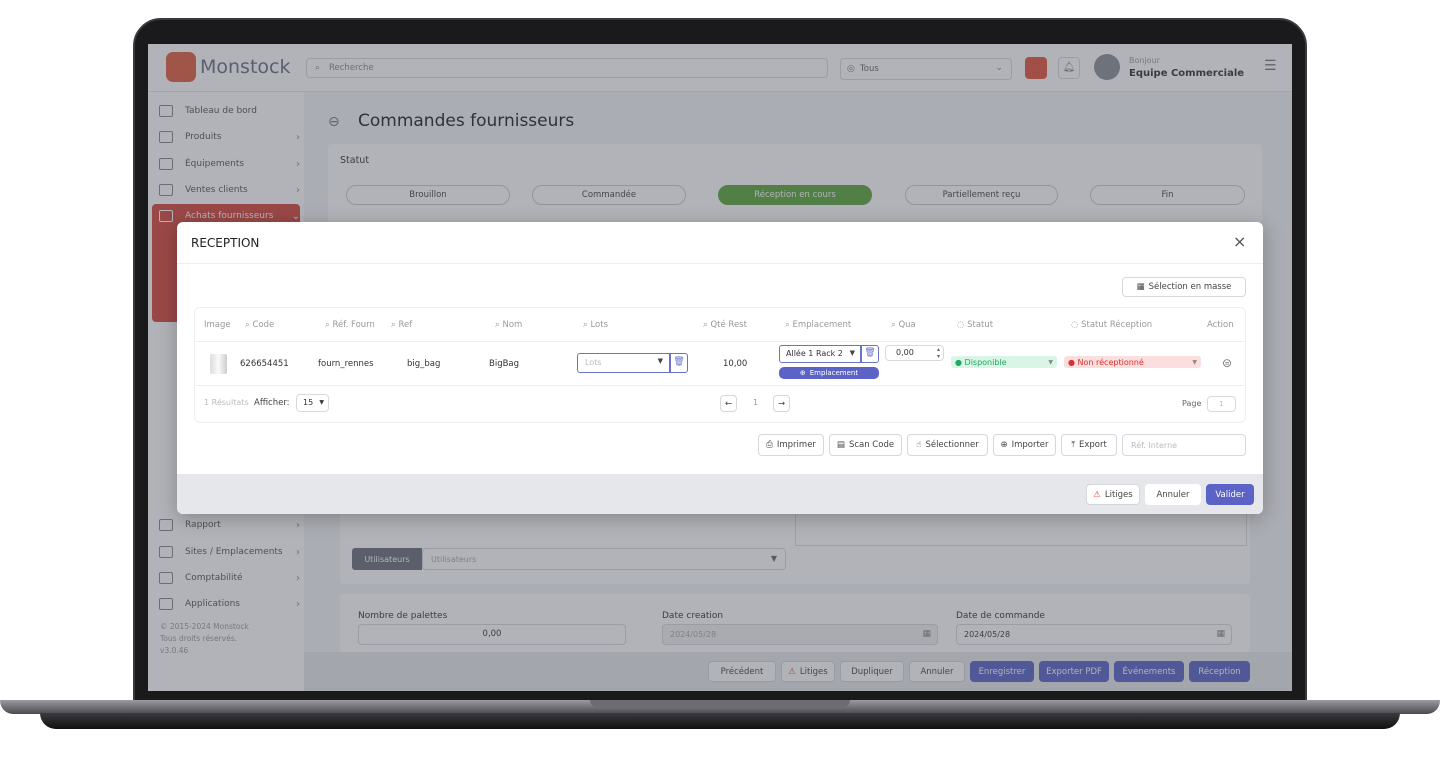  Describe the element at coordinates (225, 243) in the screenshot. I see `modal-title: RECEPTION` at that location.